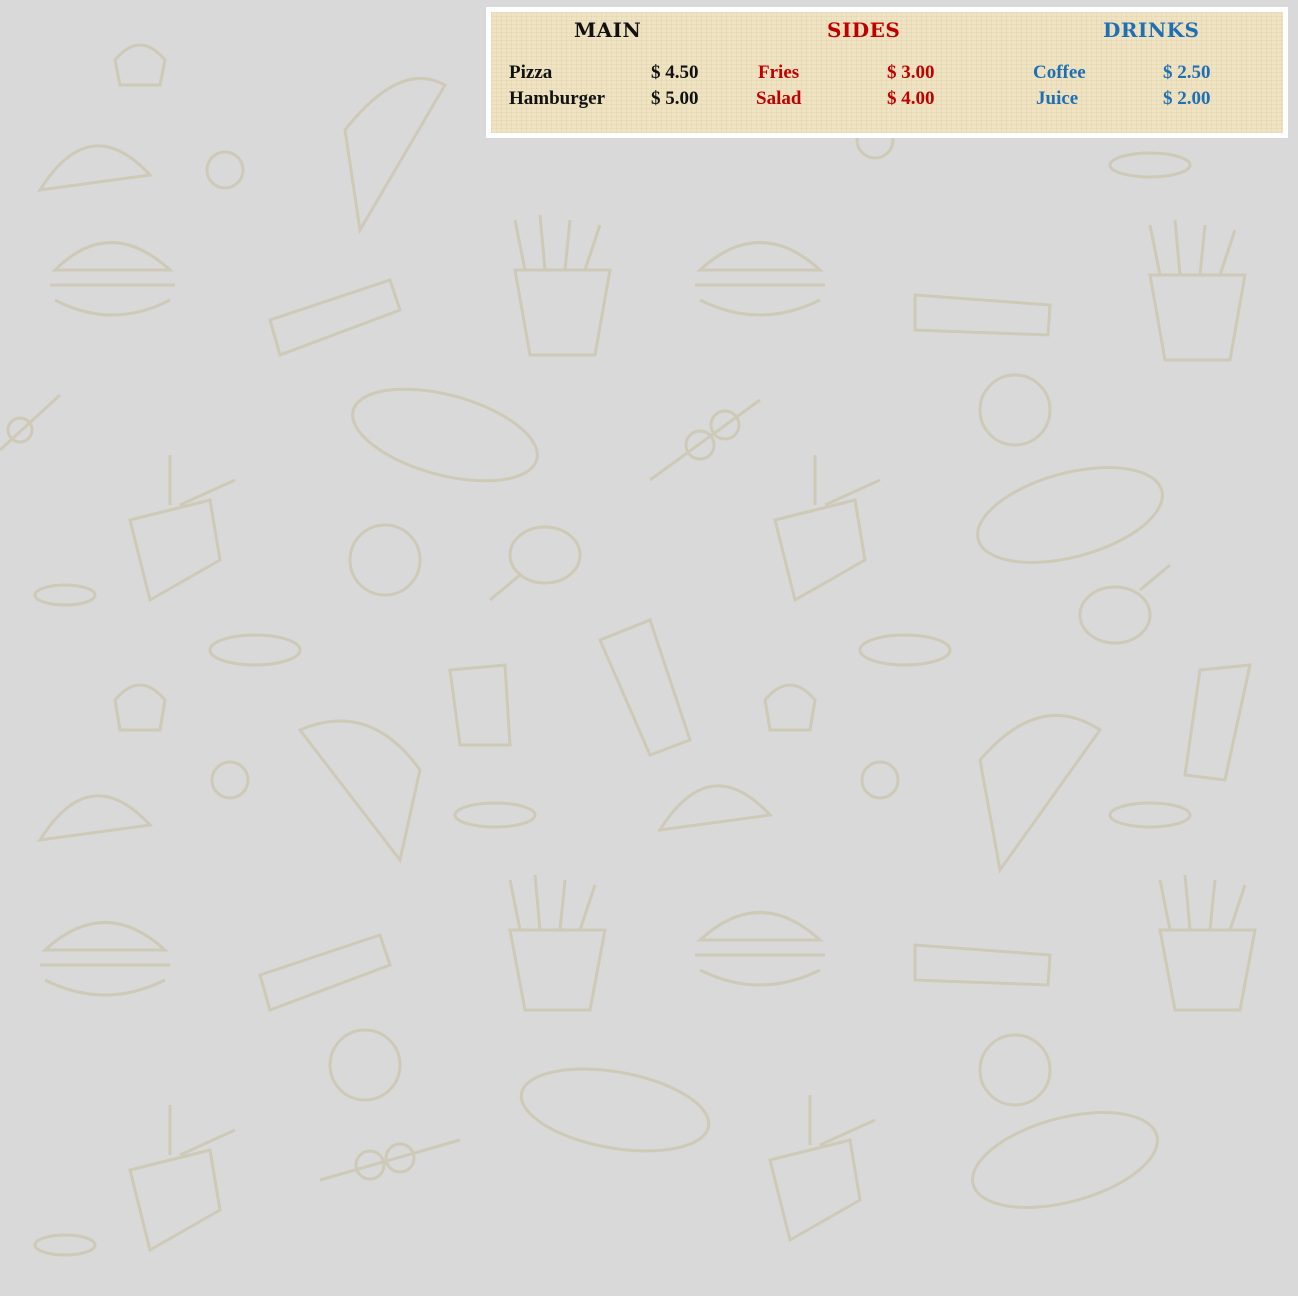 This screenshot has height=1296, width=1298. What do you see at coordinates (1151, 30) in the screenshot?
I see `drinks-heading: DRINKS` at bounding box center [1151, 30].